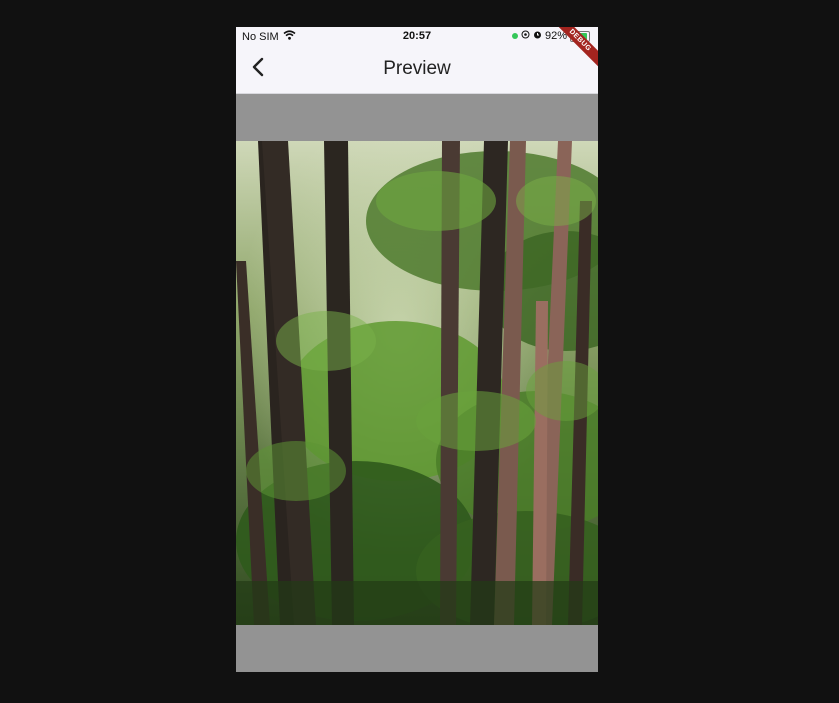  I want to click on privacy-indicator-icon, so click(514, 36).